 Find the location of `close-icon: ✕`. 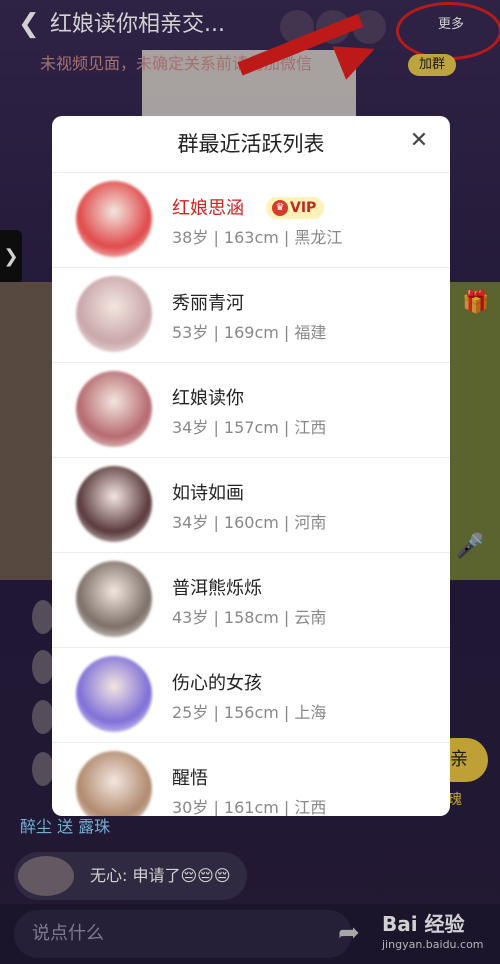

close-icon: ✕ is located at coordinates (419, 141).